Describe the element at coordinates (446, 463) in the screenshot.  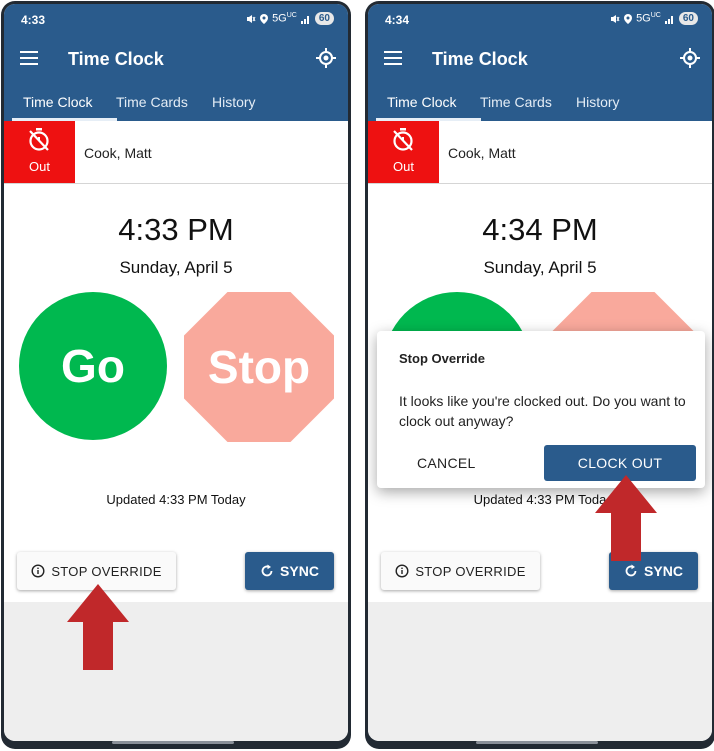
I see `cancel-button: CANCEL` at that location.